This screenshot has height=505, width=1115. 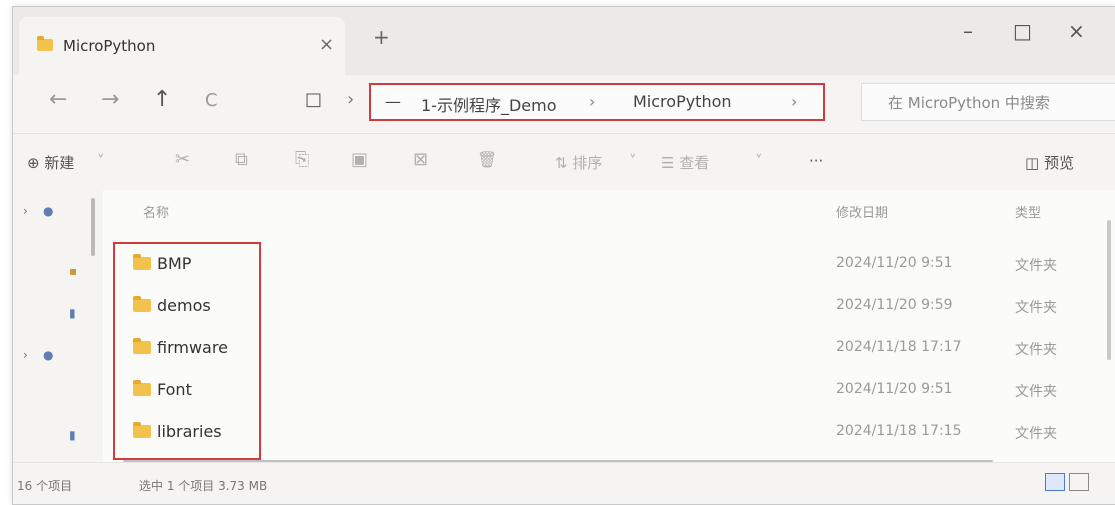 I want to click on file-date: 2024/11/18 17:15, so click(x=899, y=431).